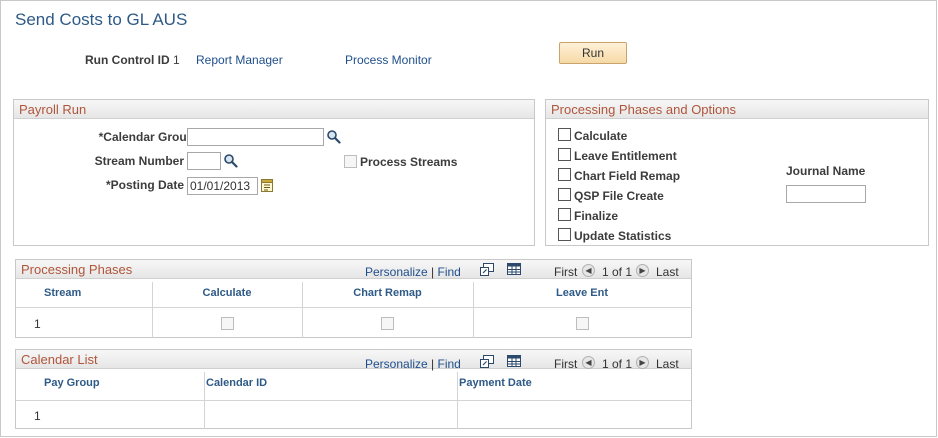 This screenshot has height=438, width=938. What do you see at coordinates (564, 134) in the screenshot?
I see `calculate-checkbox` at bounding box center [564, 134].